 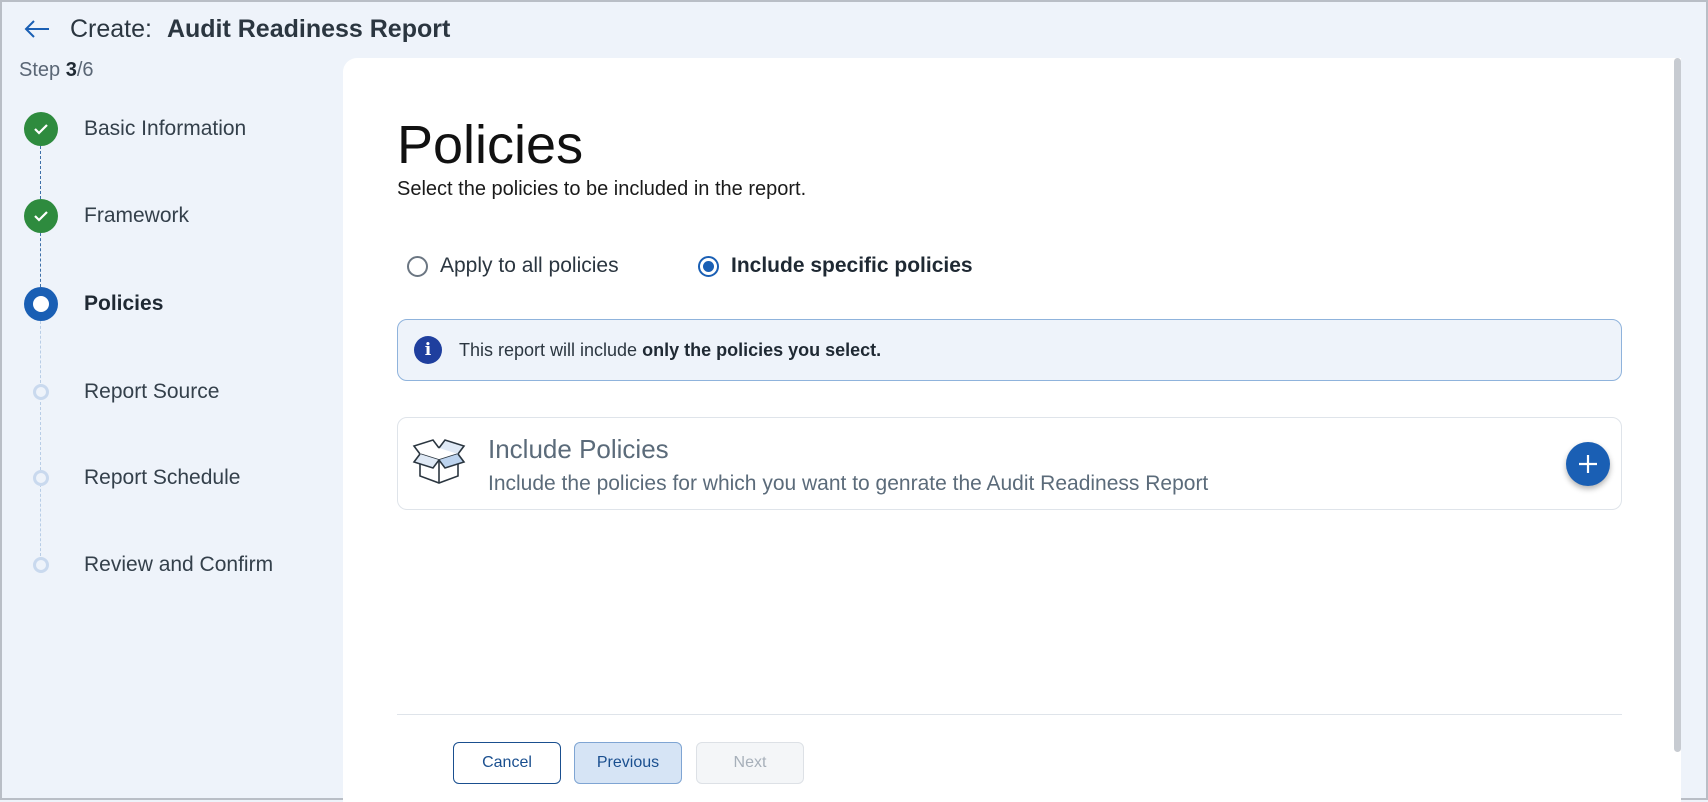 I want to click on step-label: Review and Confirm, so click(x=179, y=564).